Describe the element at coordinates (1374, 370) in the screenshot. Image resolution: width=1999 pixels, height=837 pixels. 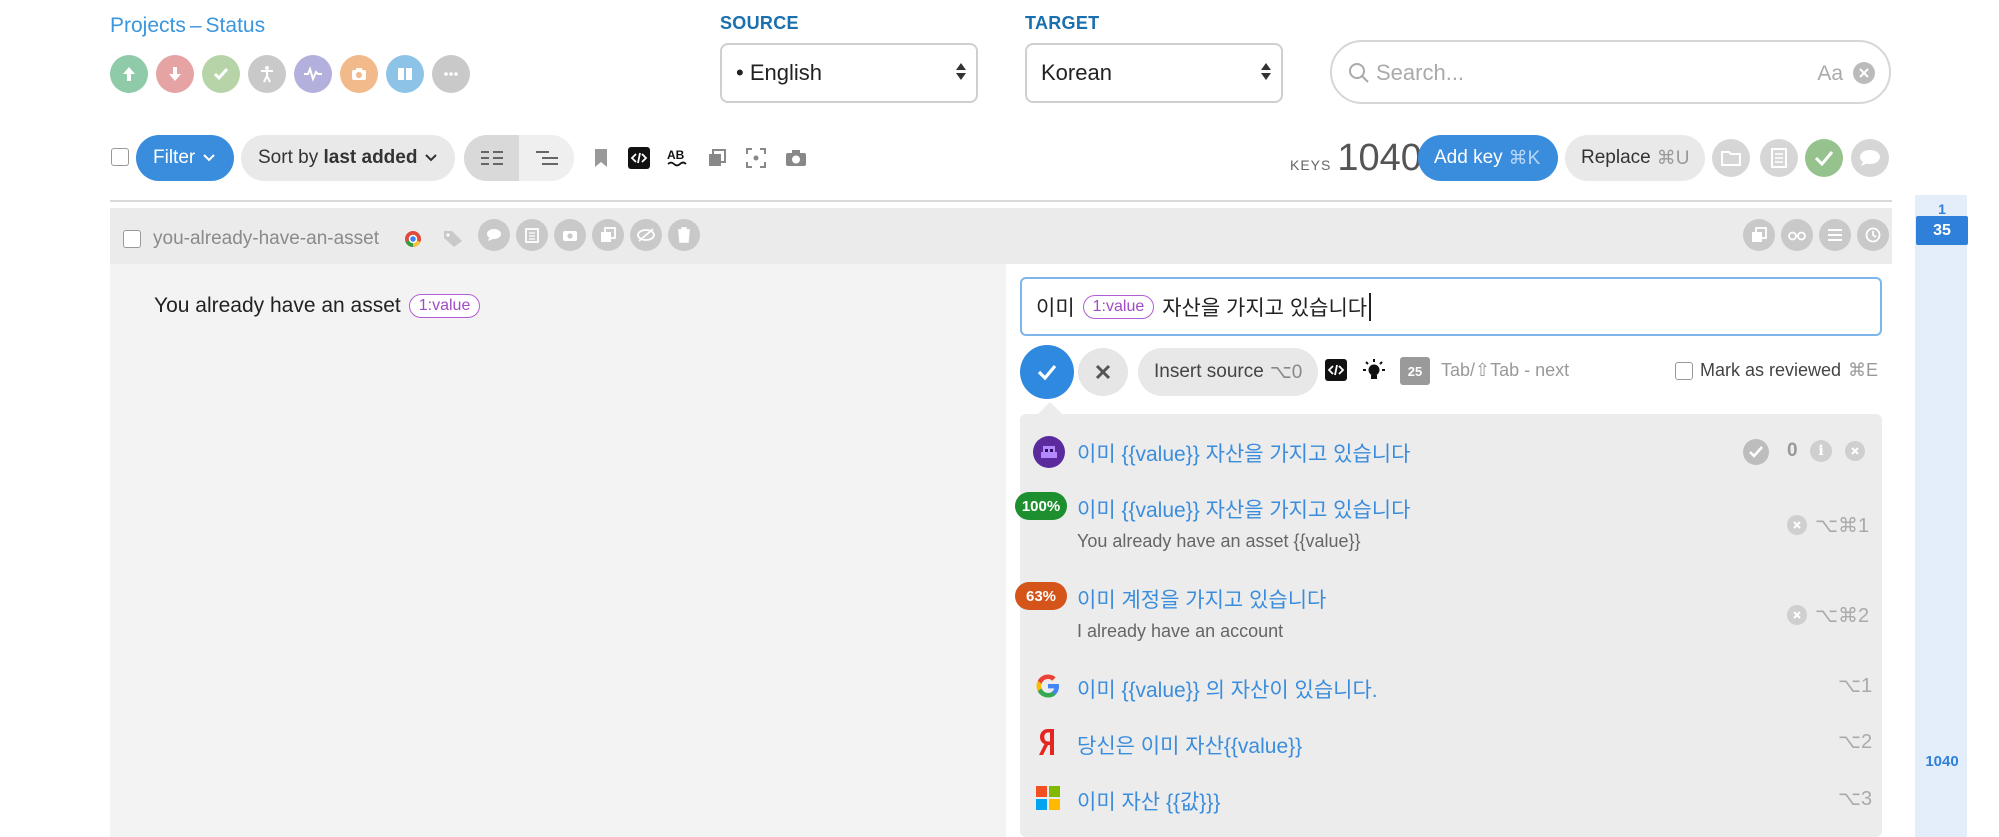
I see `lightbulb-icon` at that location.